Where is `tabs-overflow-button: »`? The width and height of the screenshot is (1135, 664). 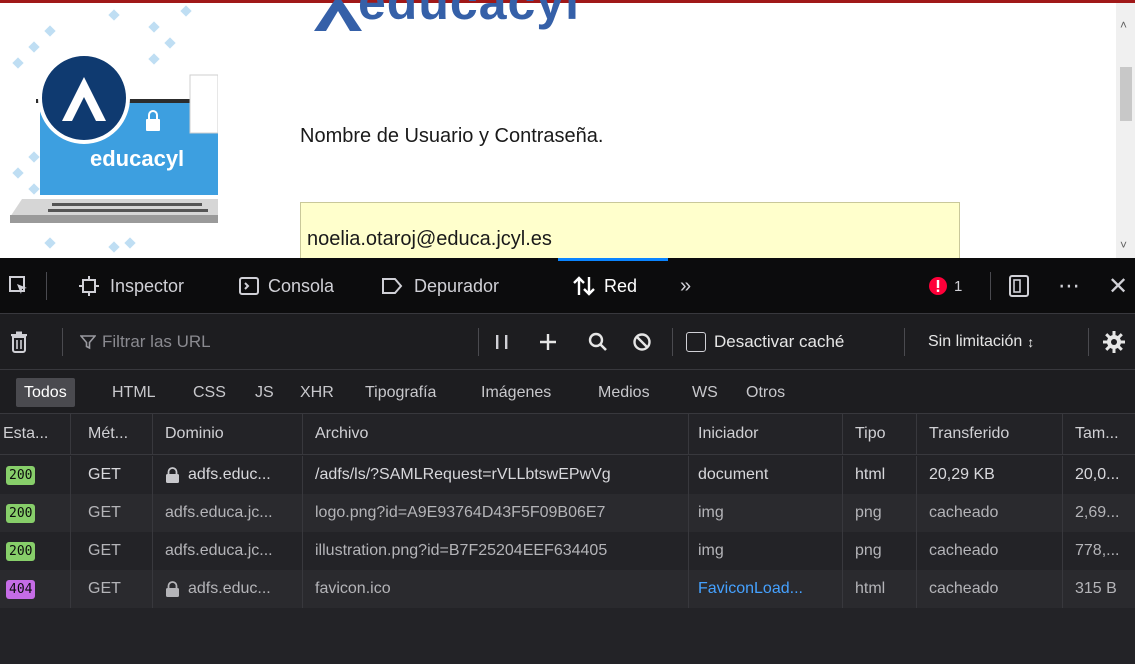 tabs-overflow-button: » is located at coordinates (685, 286).